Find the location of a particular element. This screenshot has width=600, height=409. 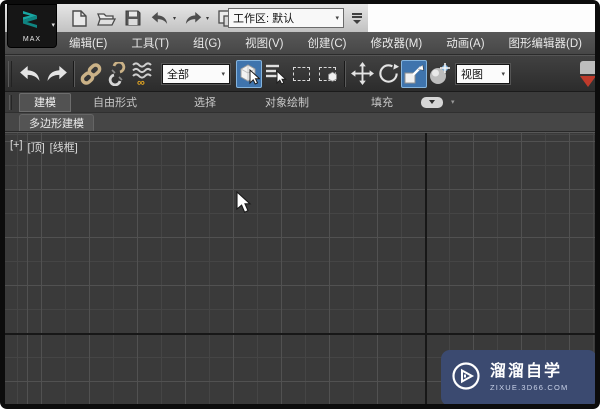

select-and-uniform-scale-button is located at coordinates (414, 73).